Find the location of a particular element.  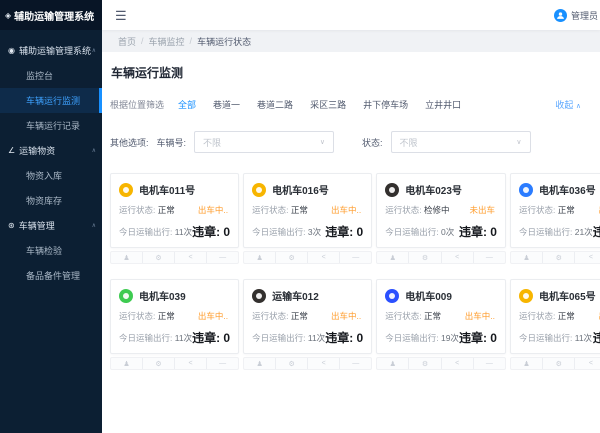

card-actions-bar: ♟ ⚙ < — is located at coordinates (554, 257).